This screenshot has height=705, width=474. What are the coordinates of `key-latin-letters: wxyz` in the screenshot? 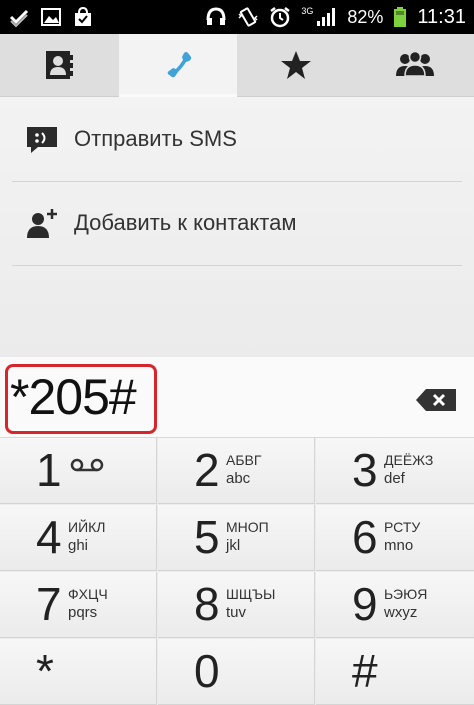 It's located at (400, 612).